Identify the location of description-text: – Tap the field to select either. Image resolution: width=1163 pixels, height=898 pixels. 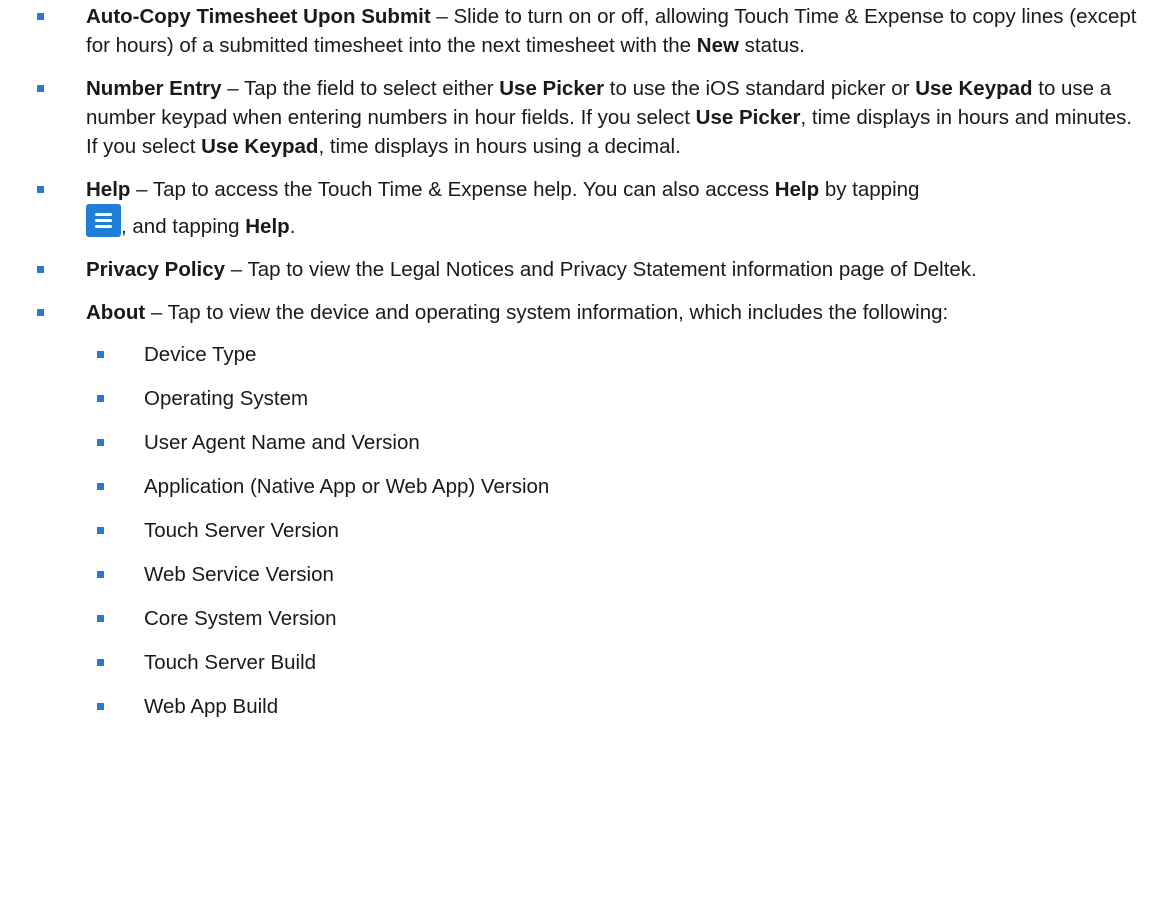
(360, 88).